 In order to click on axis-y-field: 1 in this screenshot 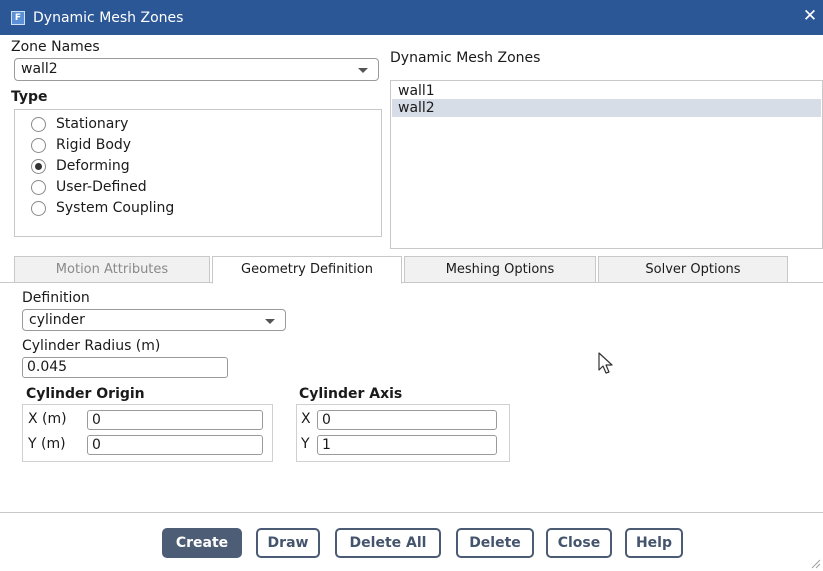, I will do `click(407, 445)`.